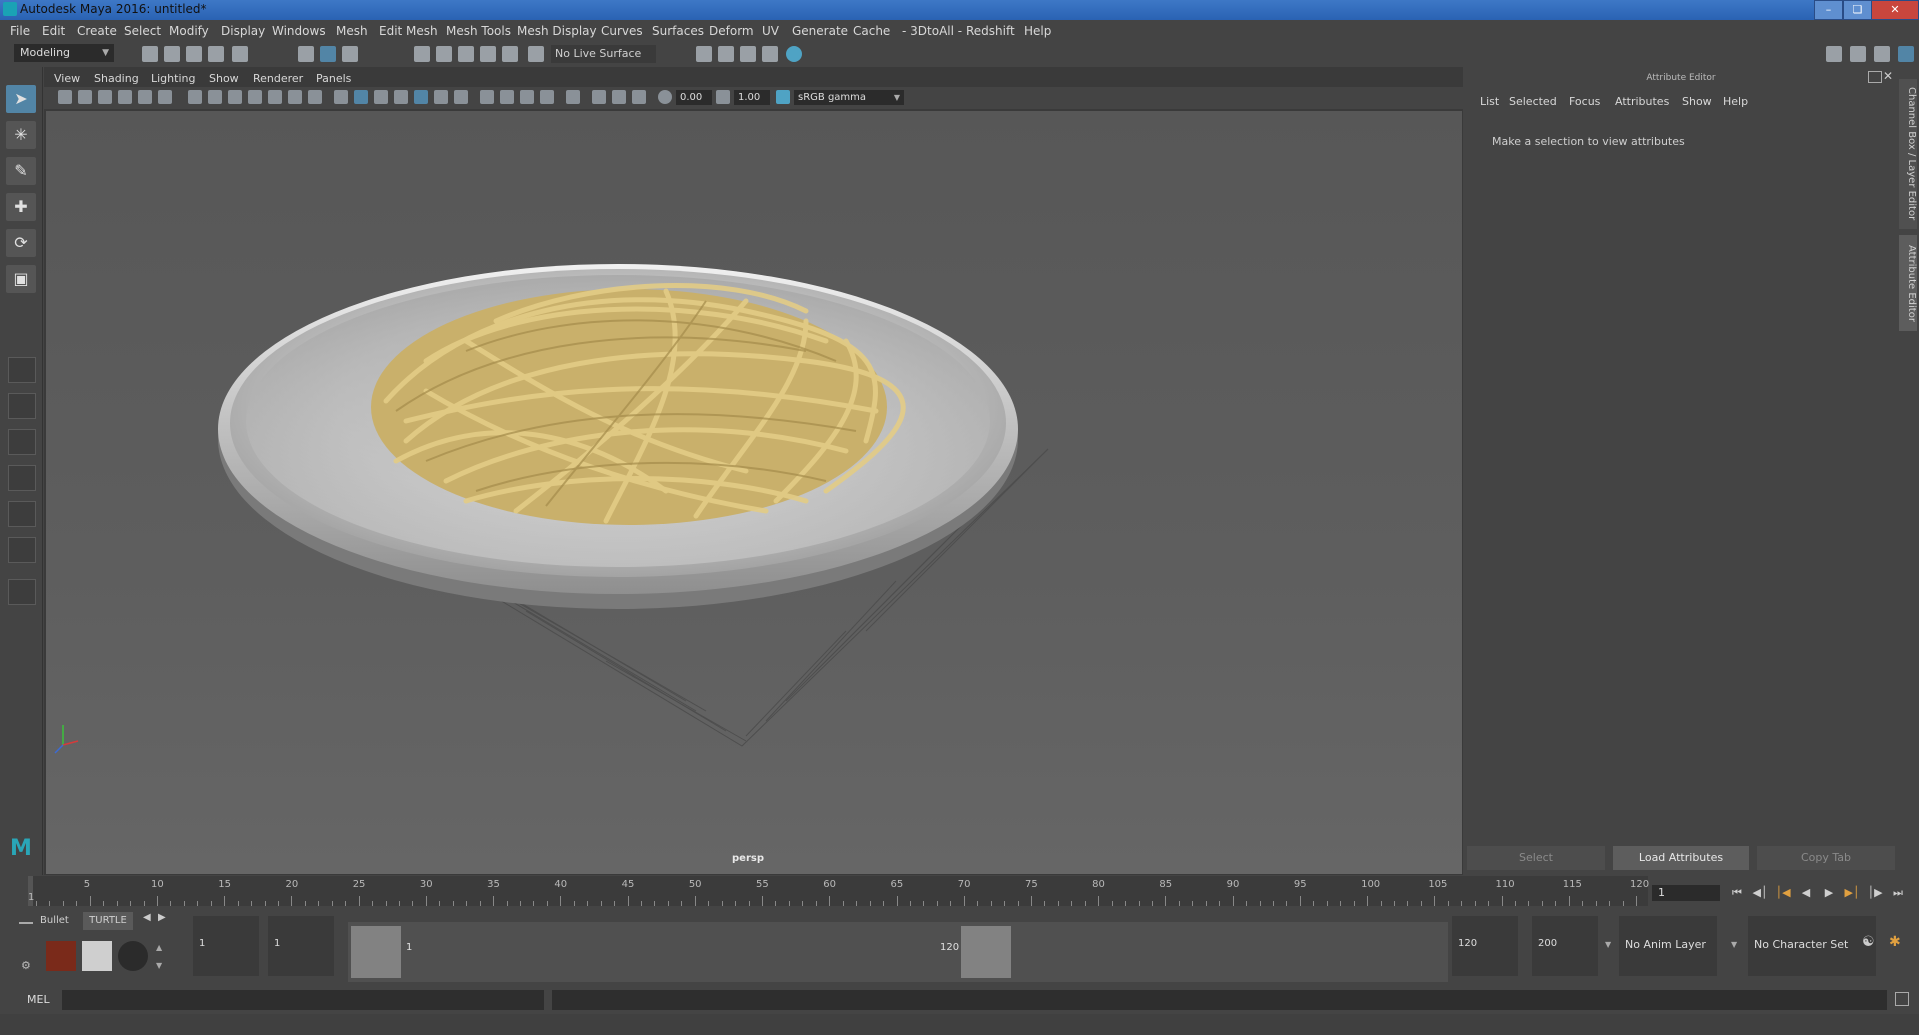 The width and height of the screenshot is (1919, 1035). I want to click on select-by-component-icon, so click(350, 54).